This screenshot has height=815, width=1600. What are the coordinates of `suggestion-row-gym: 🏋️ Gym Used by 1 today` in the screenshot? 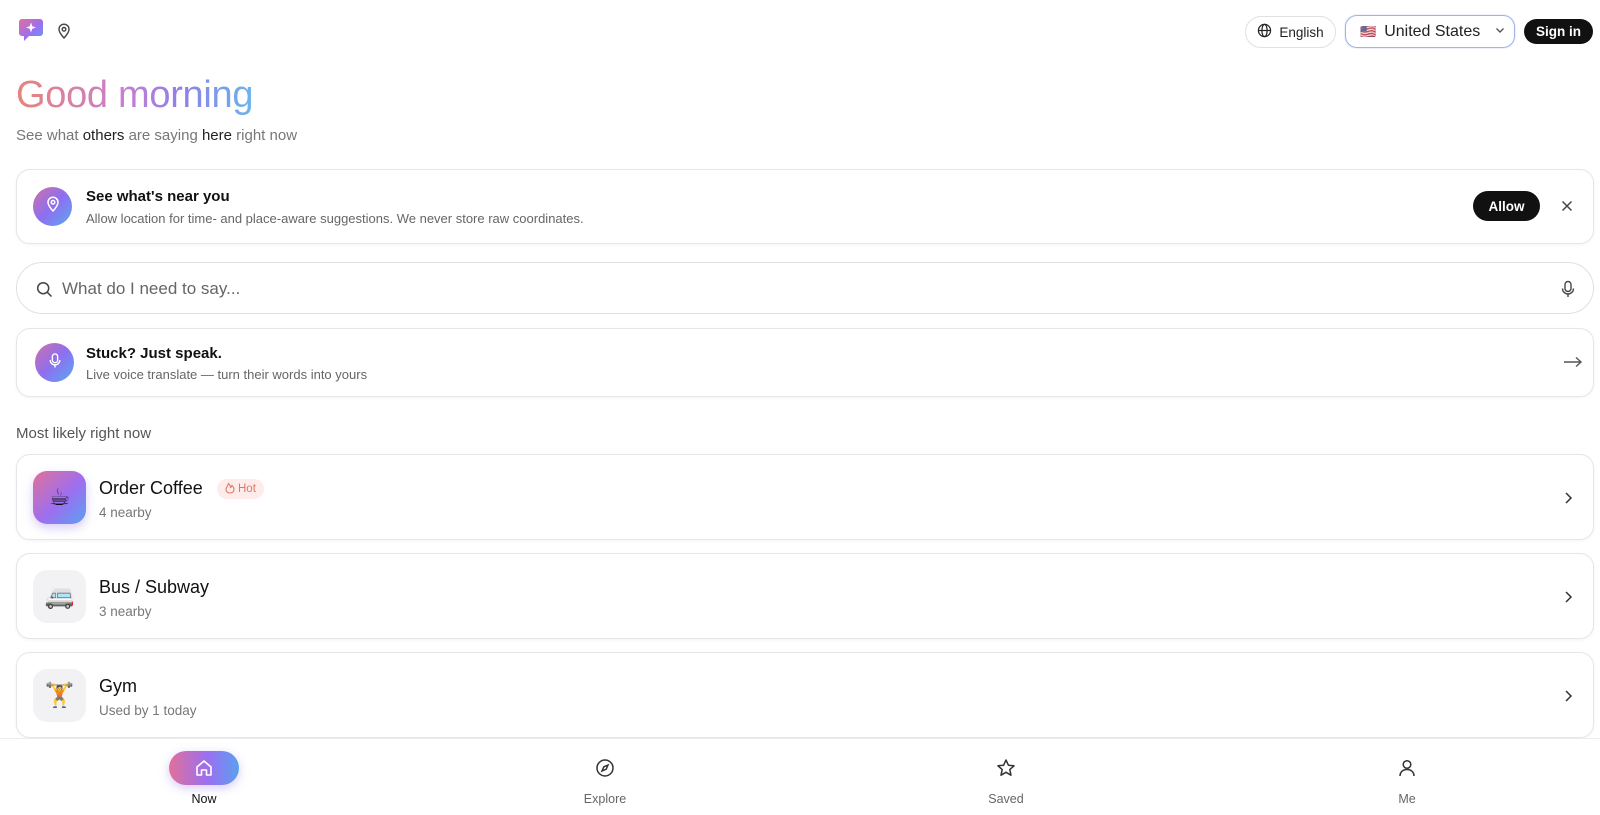 It's located at (805, 695).